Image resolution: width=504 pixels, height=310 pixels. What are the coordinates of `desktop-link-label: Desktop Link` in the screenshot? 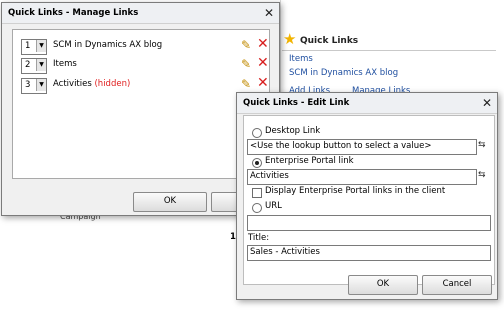 It's located at (293, 131).